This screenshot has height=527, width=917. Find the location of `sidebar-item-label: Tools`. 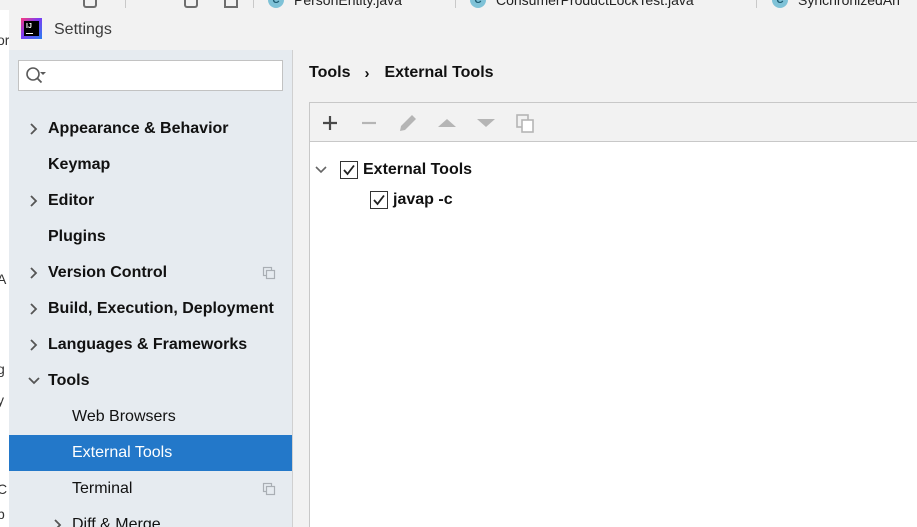

sidebar-item-label: Tools is located at coordinates (69, 380).